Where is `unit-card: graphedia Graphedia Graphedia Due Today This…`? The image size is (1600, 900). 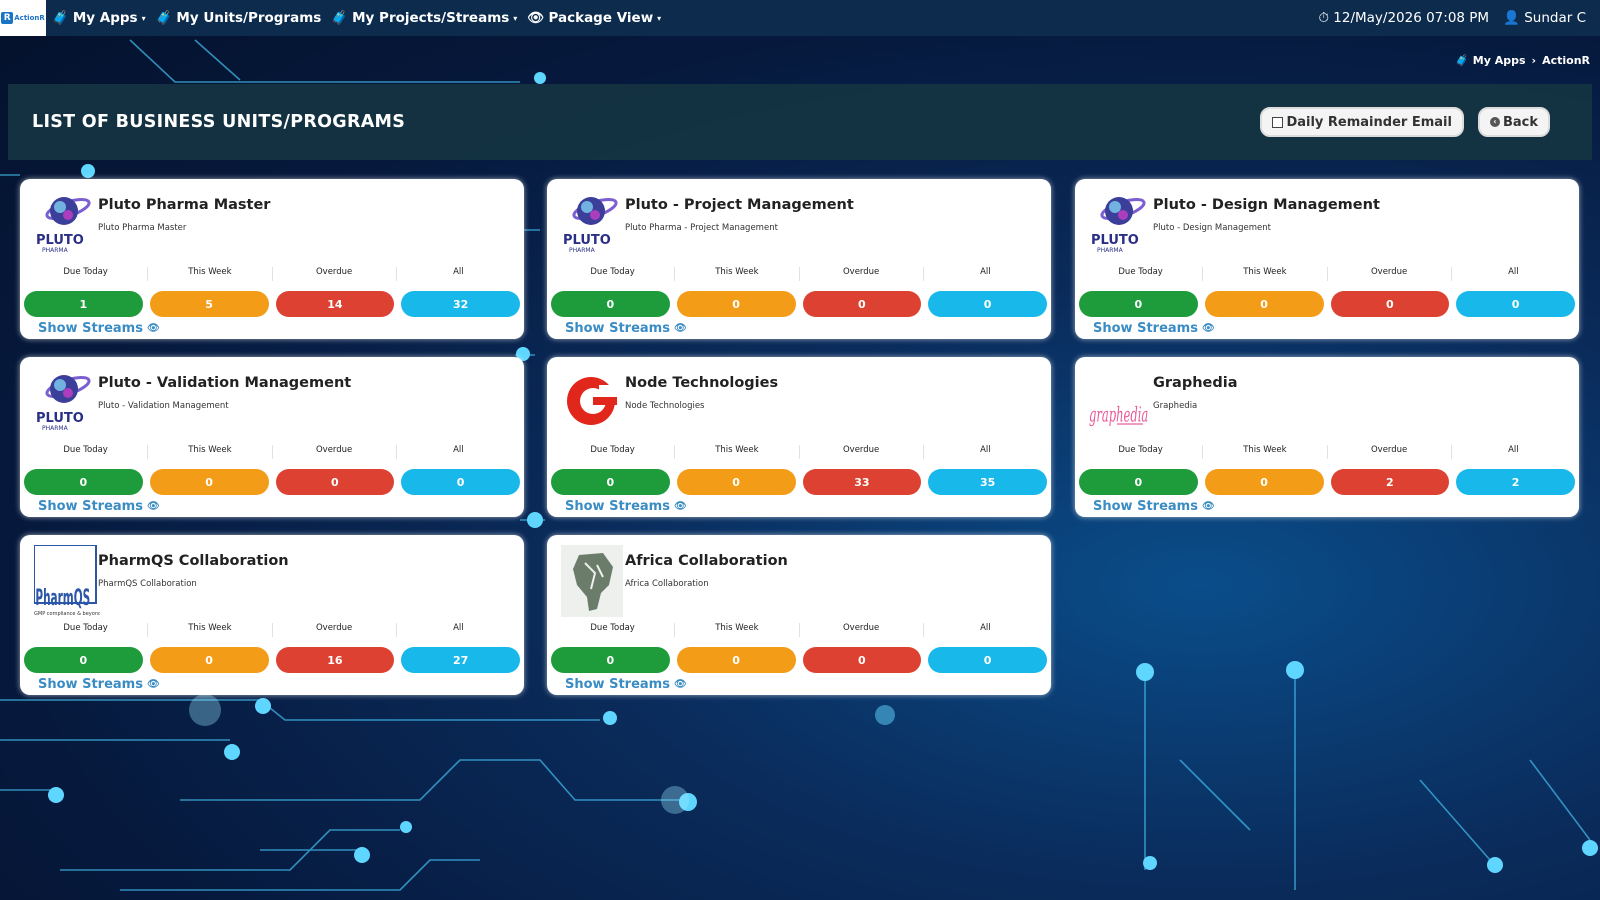 unit-card: graphedia Graphedia Graphedia Due Today This… is located at coordinates (1327, 437).